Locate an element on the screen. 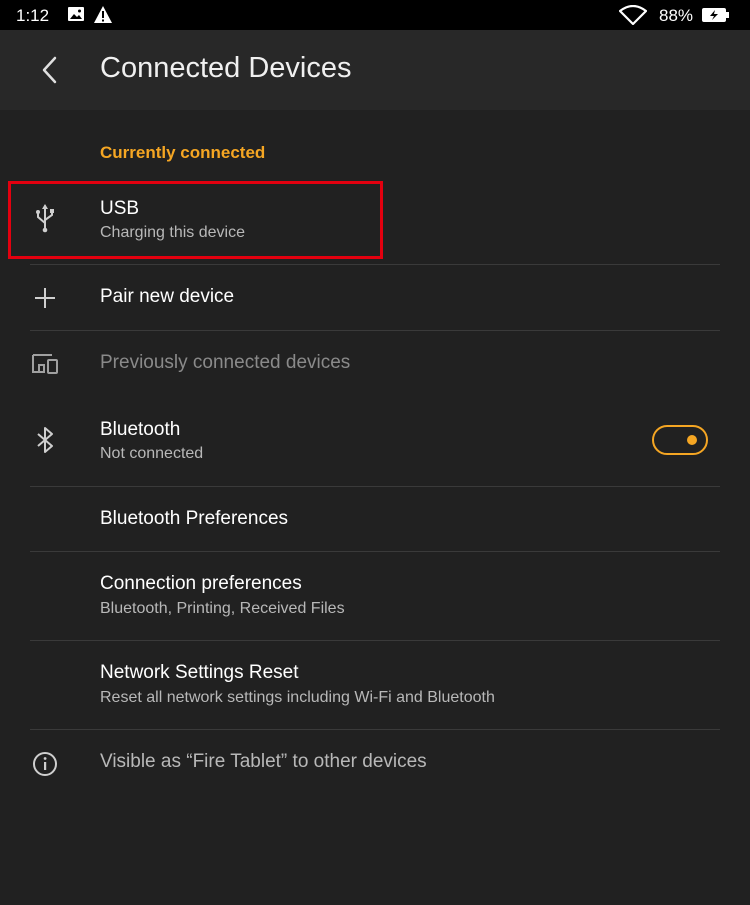  page-title: Connected Devices is located at coordinates (226, 68).